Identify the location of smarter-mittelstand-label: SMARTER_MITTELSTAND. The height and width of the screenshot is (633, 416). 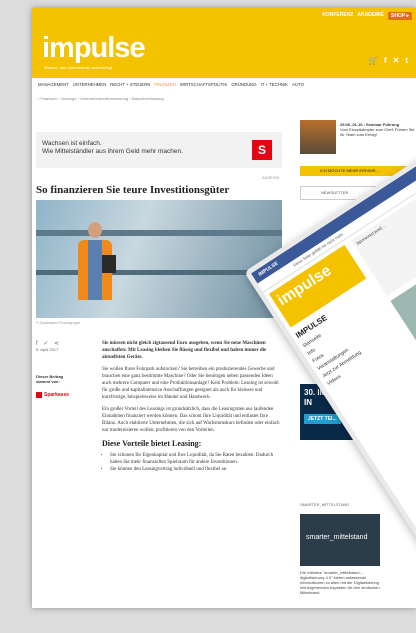
(325, 504).